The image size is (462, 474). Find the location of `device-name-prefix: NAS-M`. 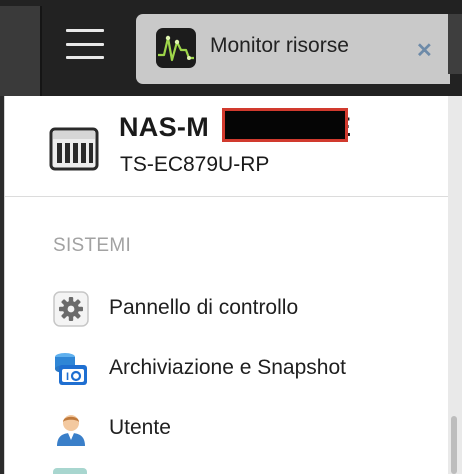

device-name-prefix: NAS-M is located at coordinates (164, 127).